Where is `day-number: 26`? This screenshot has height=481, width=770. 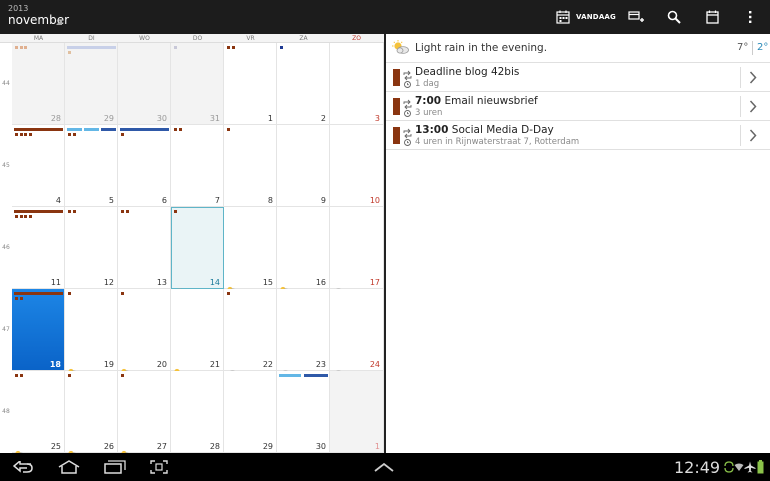 day-number: 26 is located at coordinates (108, 446).